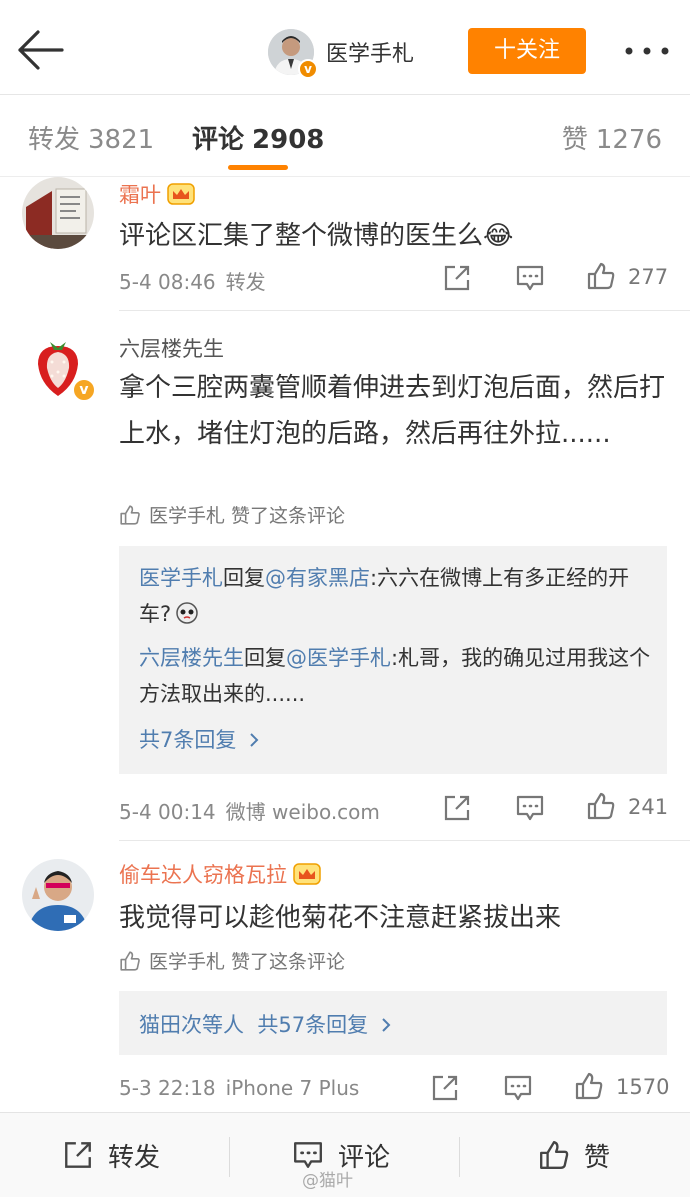 Image resolution: width=690 pixels, height=1197 pixels. I want to click on tab-comment-label: 评论, so click(218, 140).